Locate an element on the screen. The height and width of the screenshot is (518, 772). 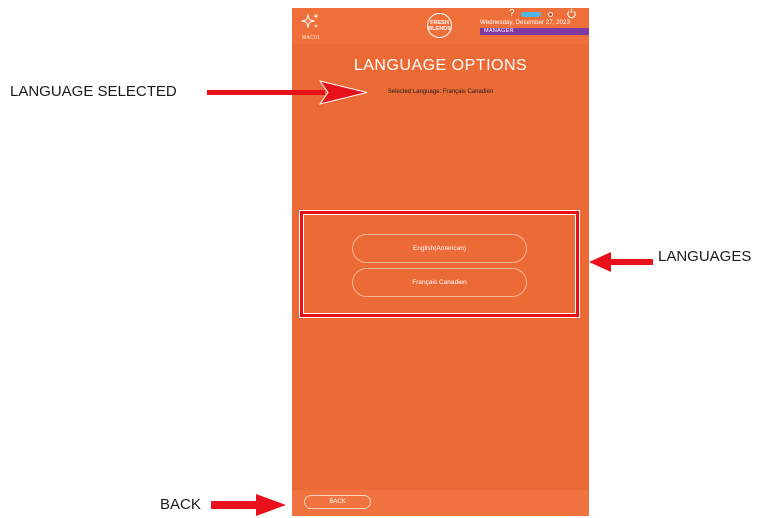
arrow-back-icon is located at coordinates (248, 505).